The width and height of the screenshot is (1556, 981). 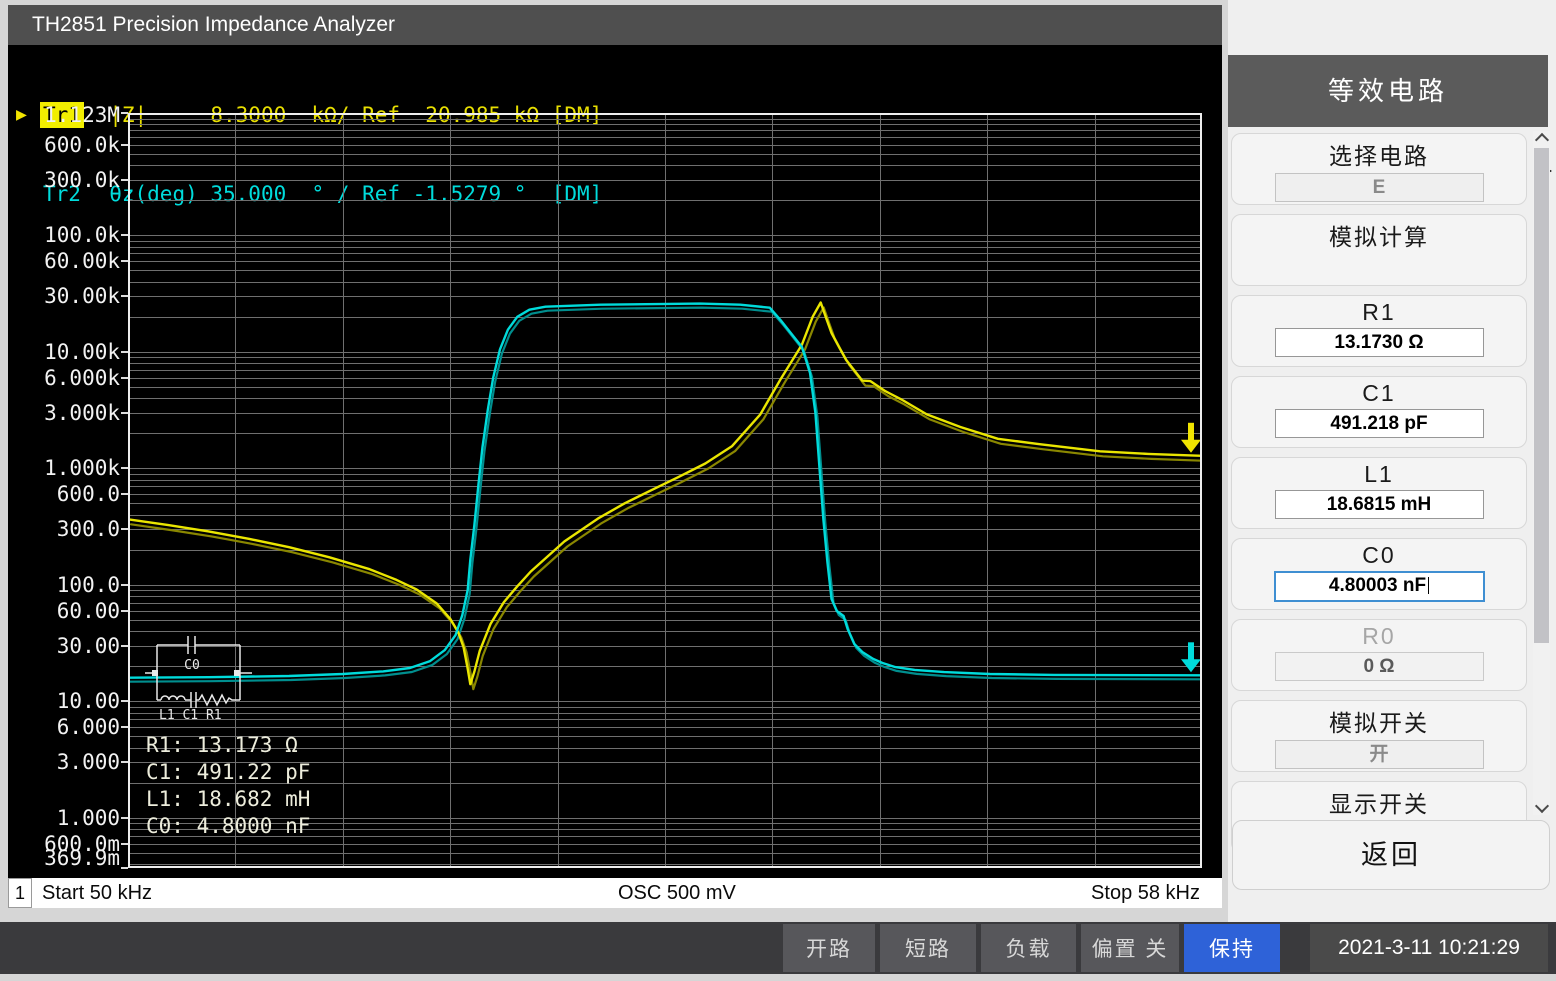 What do you see at coordinates (1028, 948) in the screenshot?
I see `load-cal-button: 负载` at bounding box center [1028, 948].